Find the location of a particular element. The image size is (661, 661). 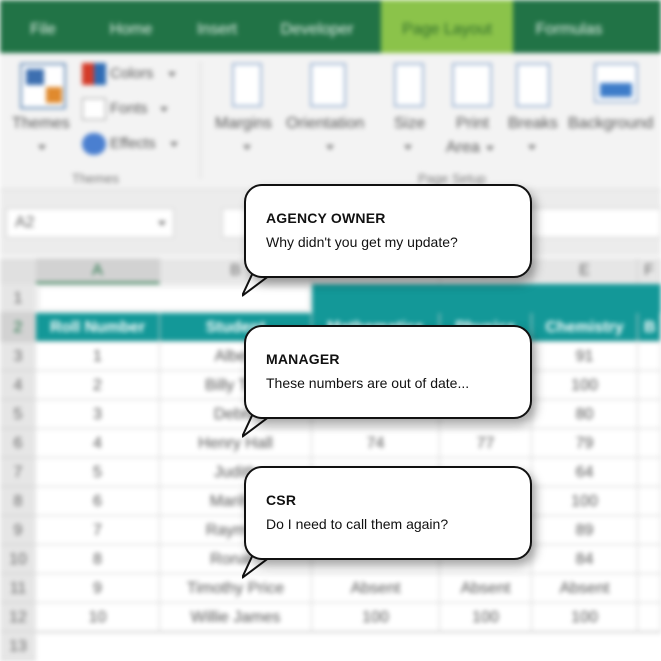

header-cell-chemistry: Chemistry is located at coordinates (585, 327).